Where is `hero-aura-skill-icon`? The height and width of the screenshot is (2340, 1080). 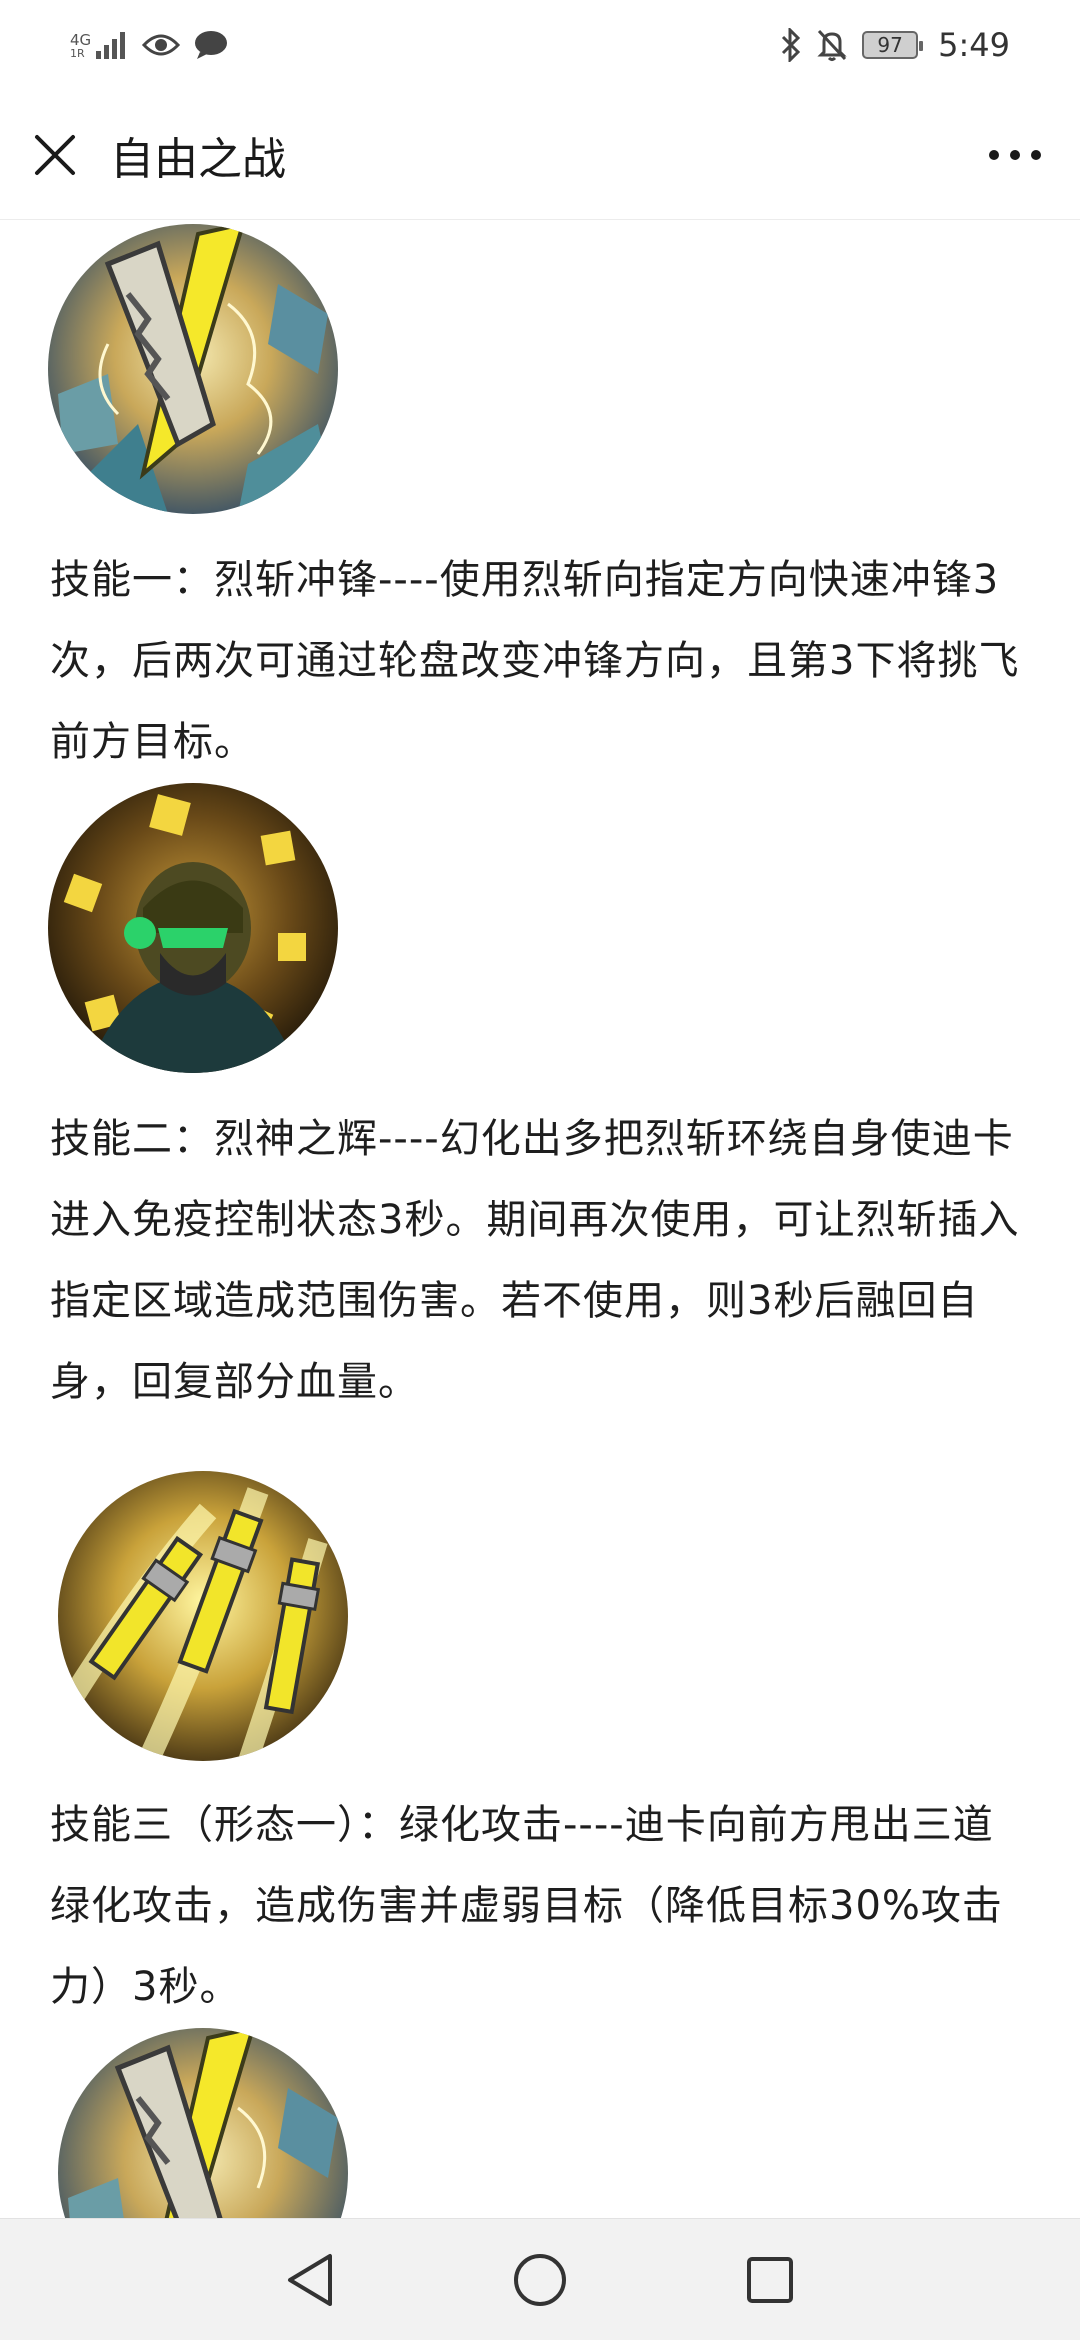
hero-aura-skill-icon is located at coordinates (193, 928).